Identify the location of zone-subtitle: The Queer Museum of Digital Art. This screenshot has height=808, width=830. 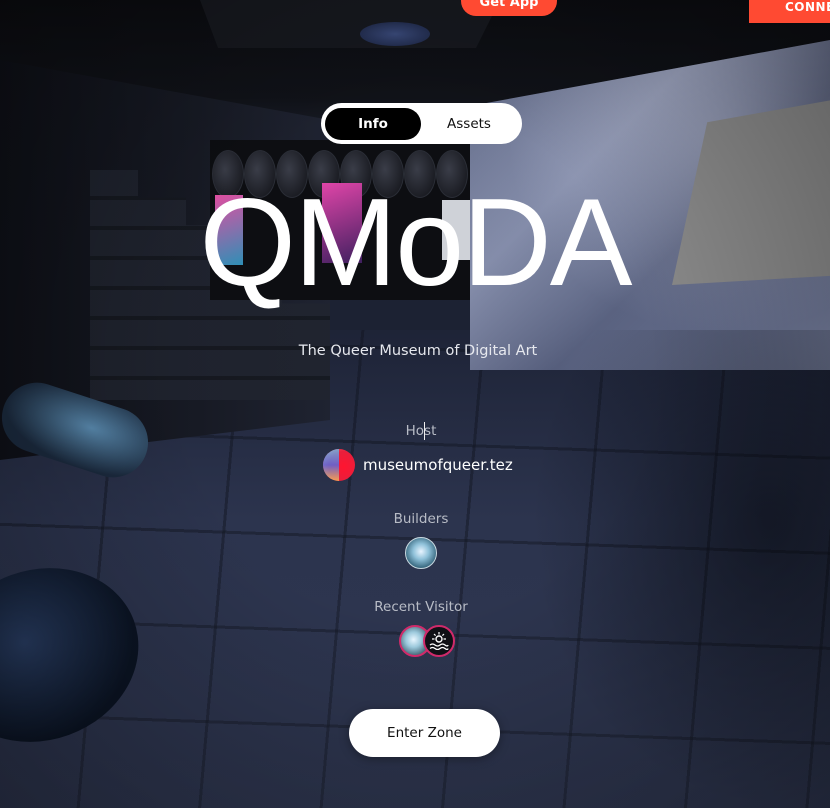
(418, 351).